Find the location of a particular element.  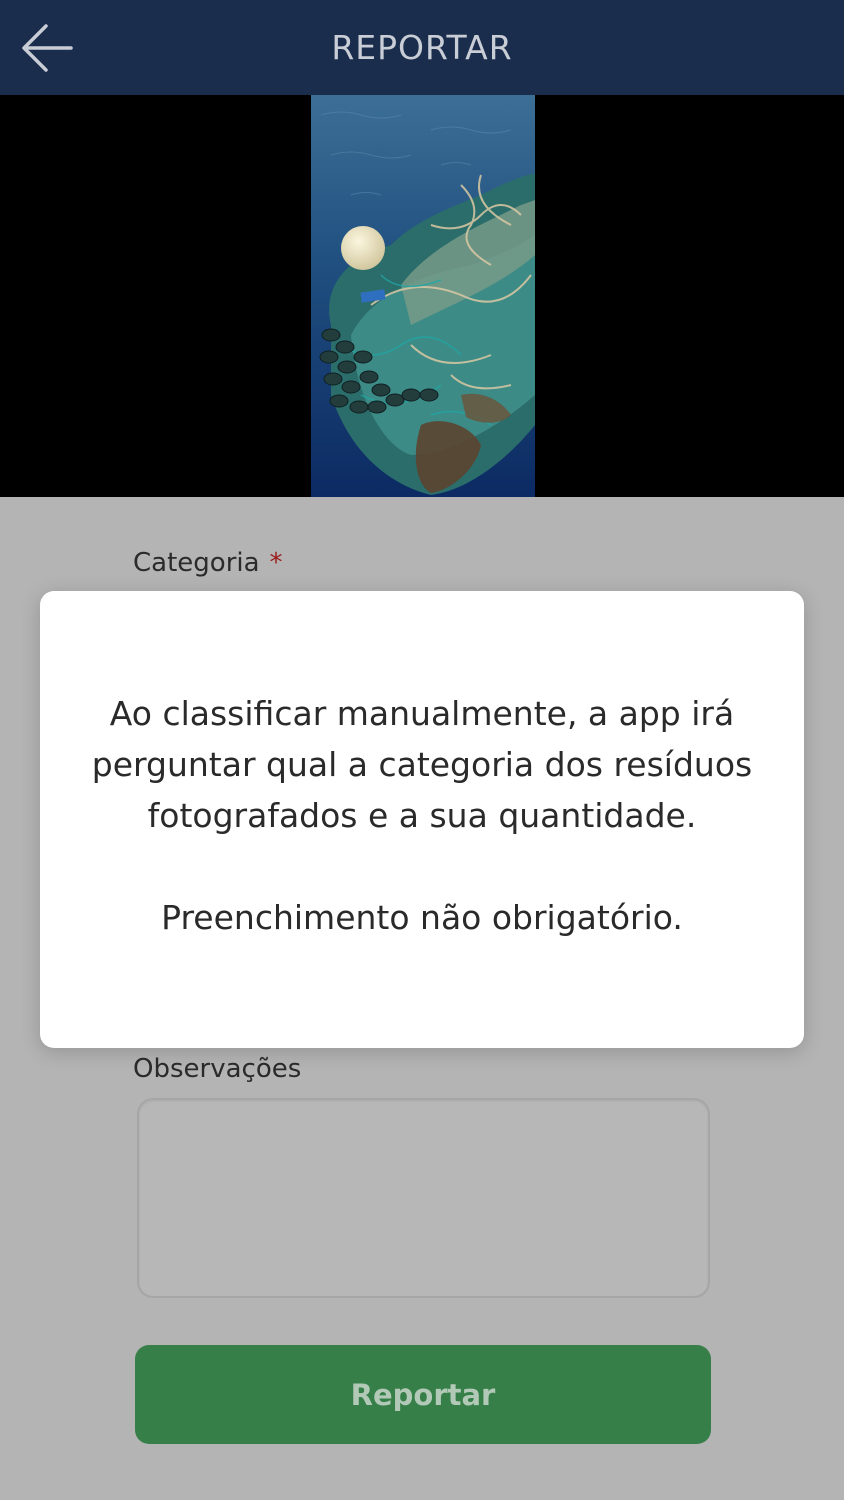

marine-debris-photo is located at coordinates (423, 296).